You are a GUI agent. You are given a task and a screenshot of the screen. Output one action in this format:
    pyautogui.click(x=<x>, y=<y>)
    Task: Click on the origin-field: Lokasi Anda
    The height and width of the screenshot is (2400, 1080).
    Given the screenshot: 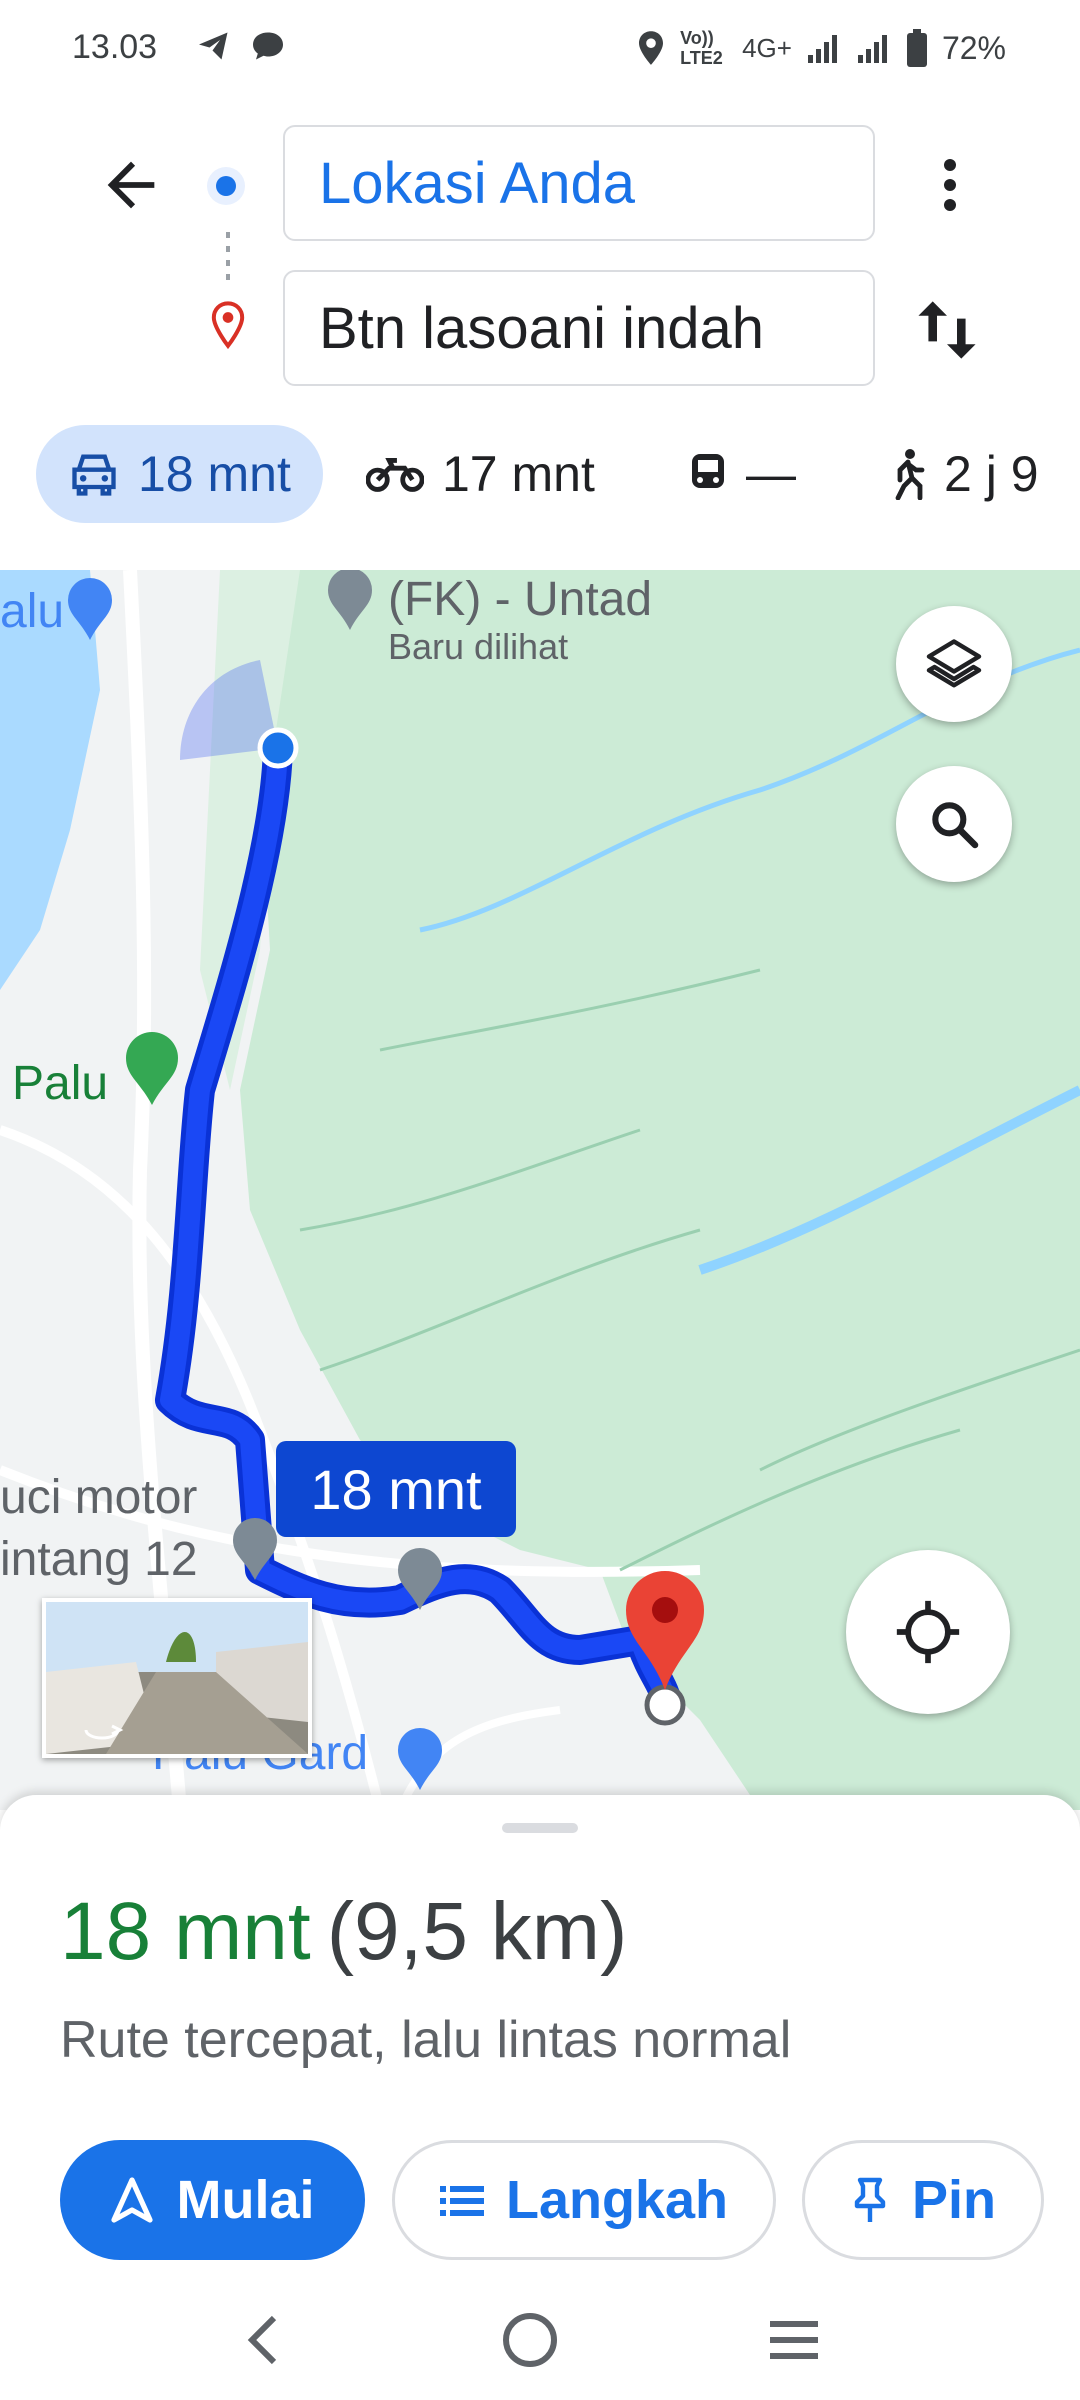 What is the action you would take?
    pyautogui.click(x=579, y=183)
    